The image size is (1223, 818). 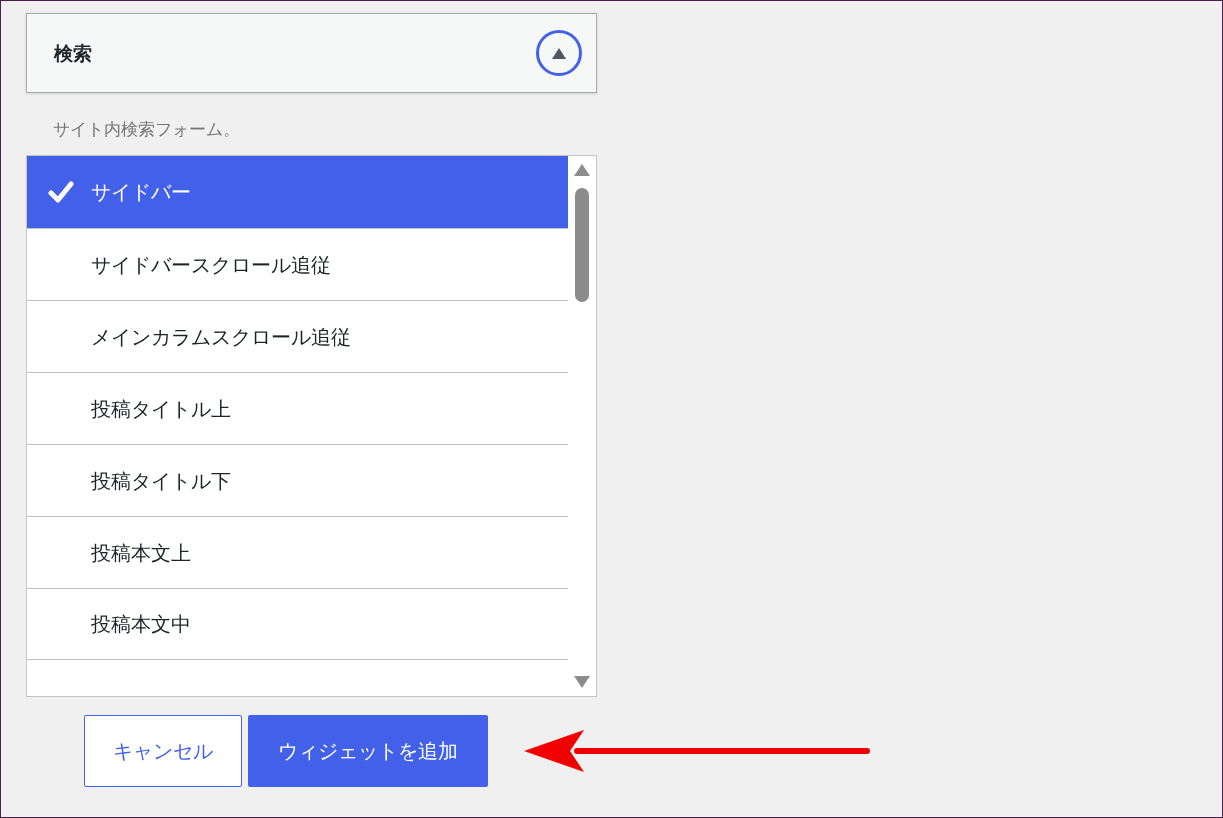 I want to click on panel-description: サイト内検索フォーム。, so click(x=147, y=129).